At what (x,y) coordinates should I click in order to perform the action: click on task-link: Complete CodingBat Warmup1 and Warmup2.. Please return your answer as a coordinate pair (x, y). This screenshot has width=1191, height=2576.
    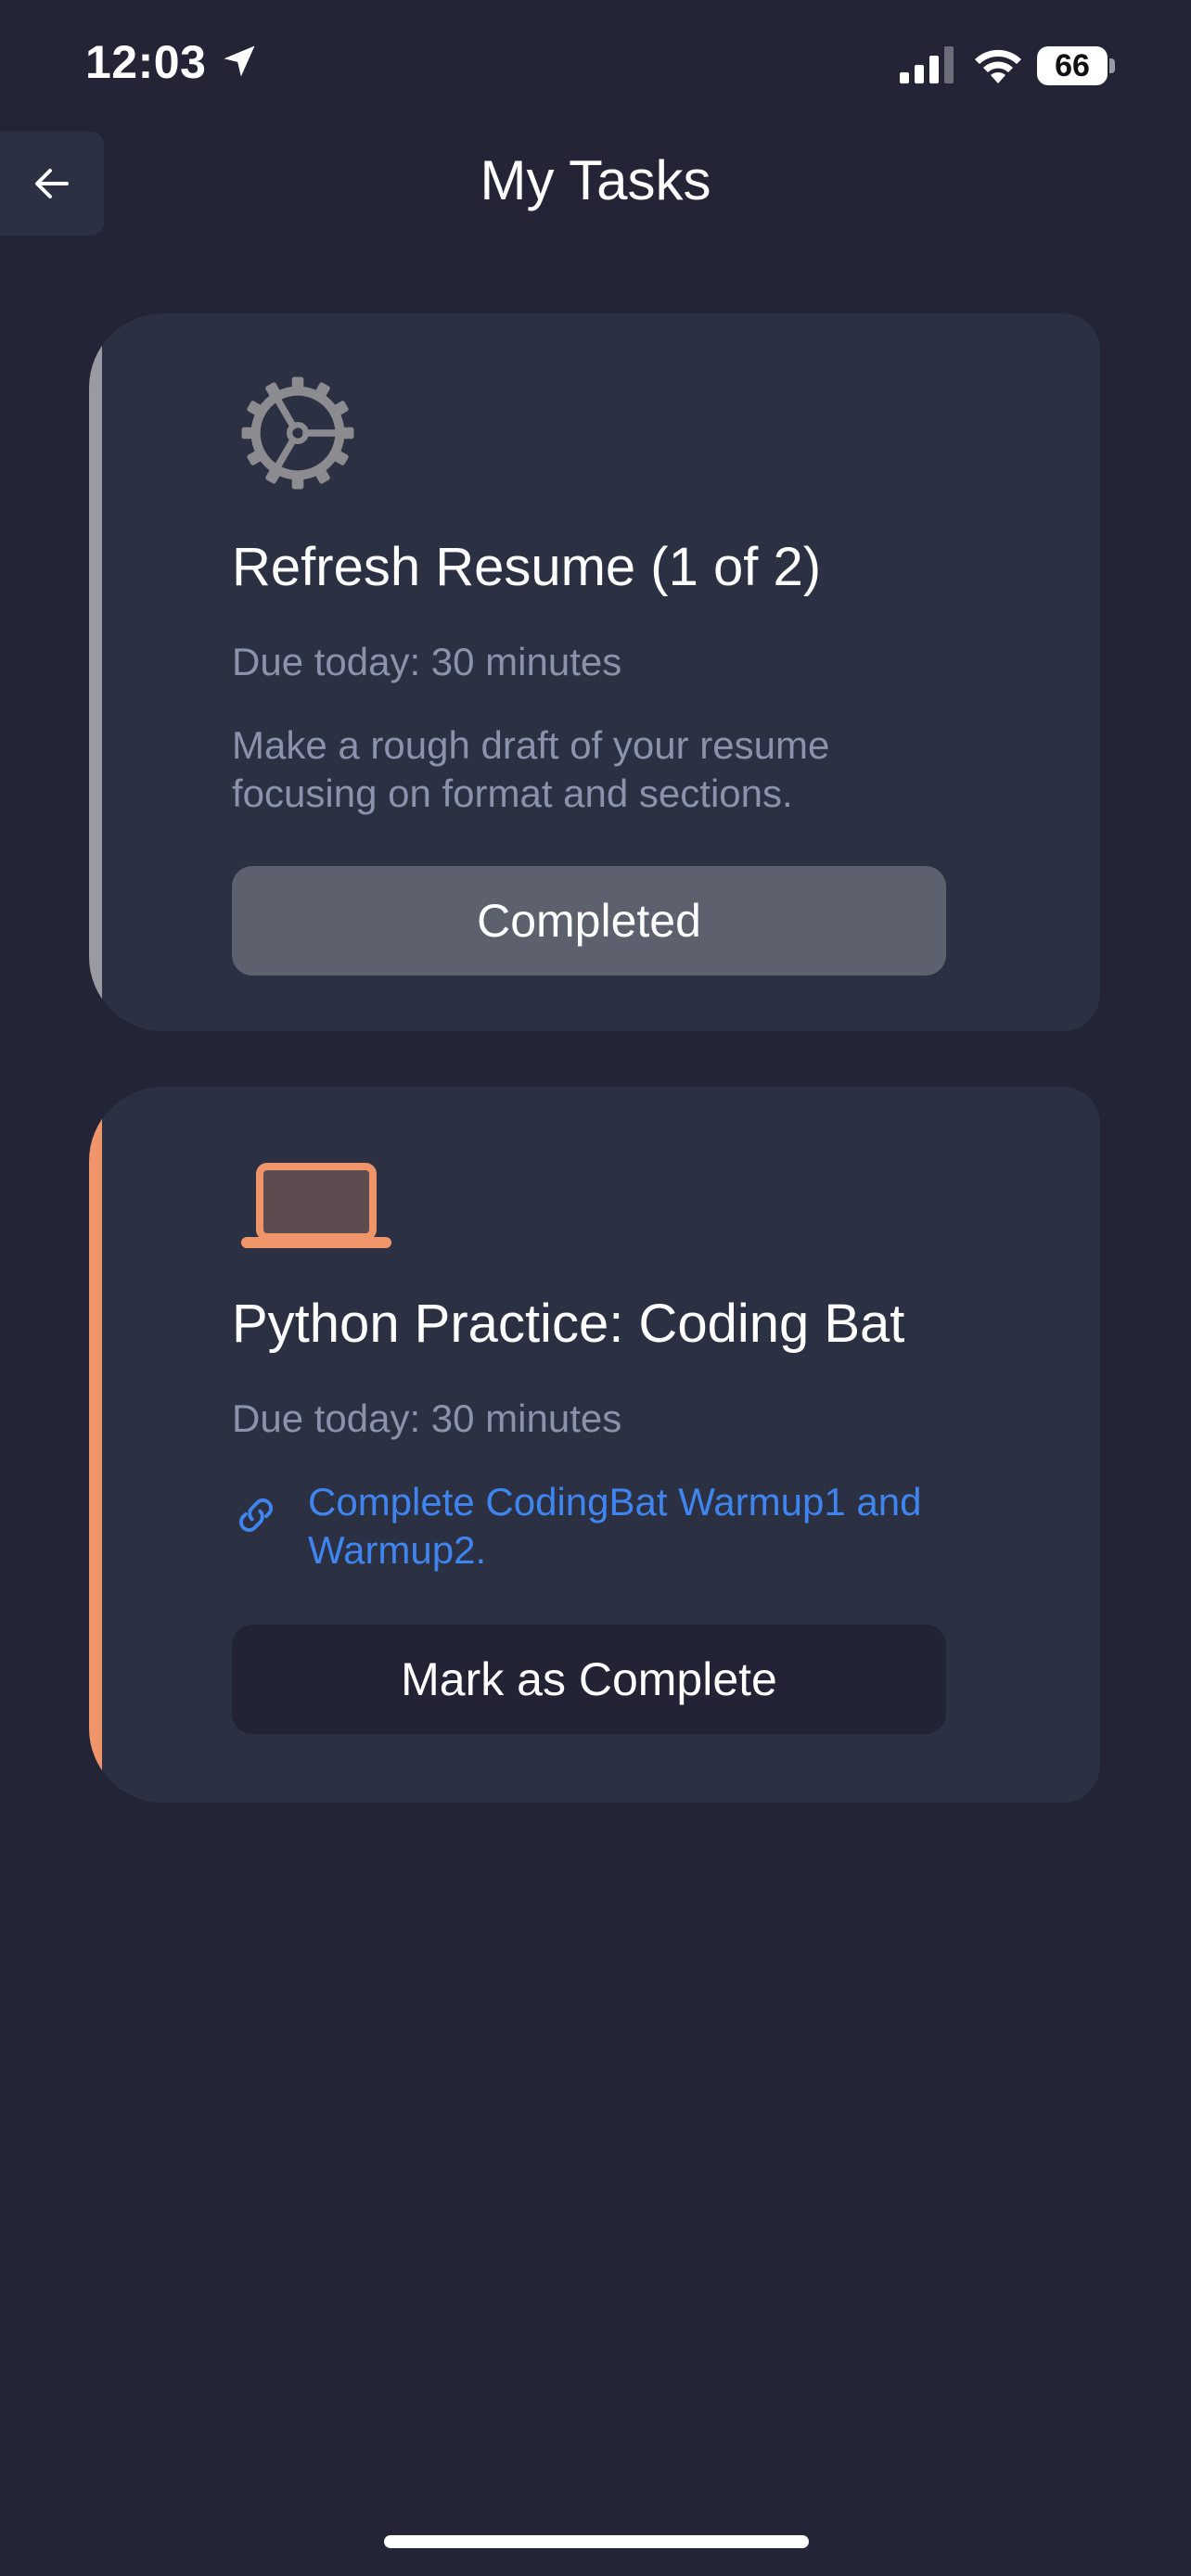
    Looking at the image, I should click on (584, 1526).